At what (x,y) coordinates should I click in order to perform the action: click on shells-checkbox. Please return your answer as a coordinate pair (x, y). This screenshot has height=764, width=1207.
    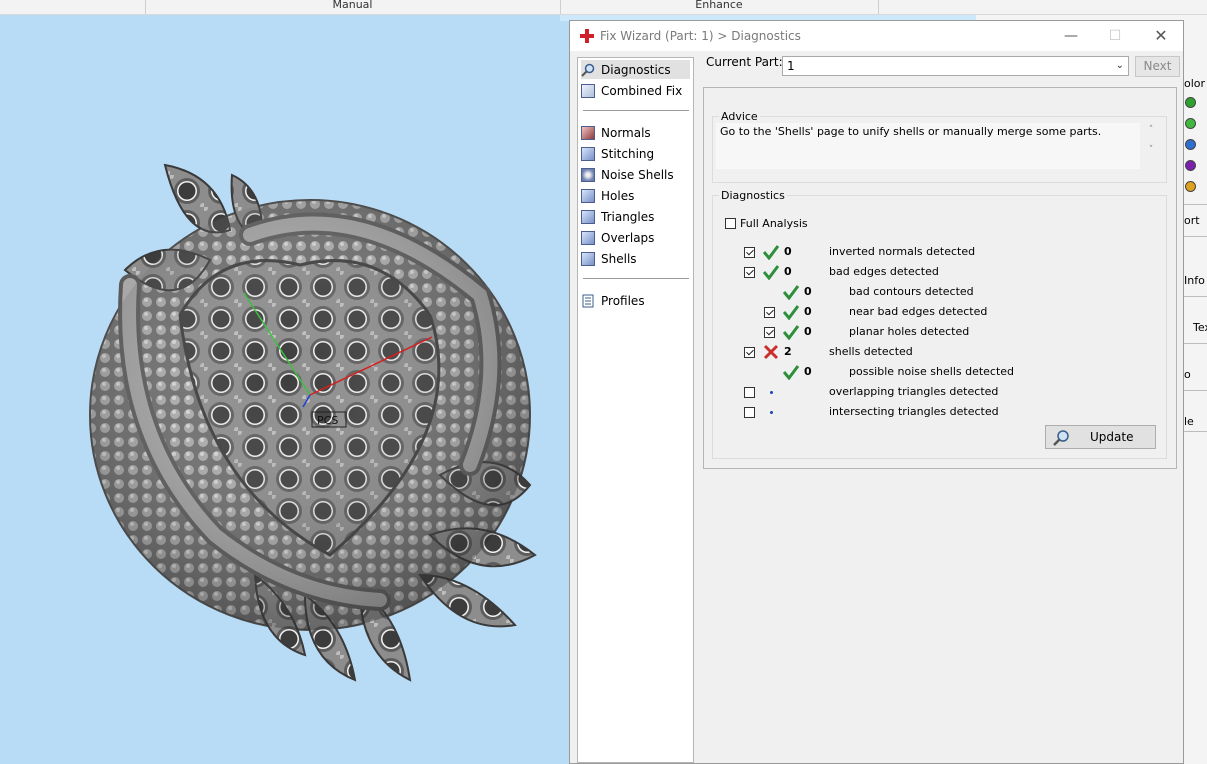
    Looking at the image, I should click on (749, 352).